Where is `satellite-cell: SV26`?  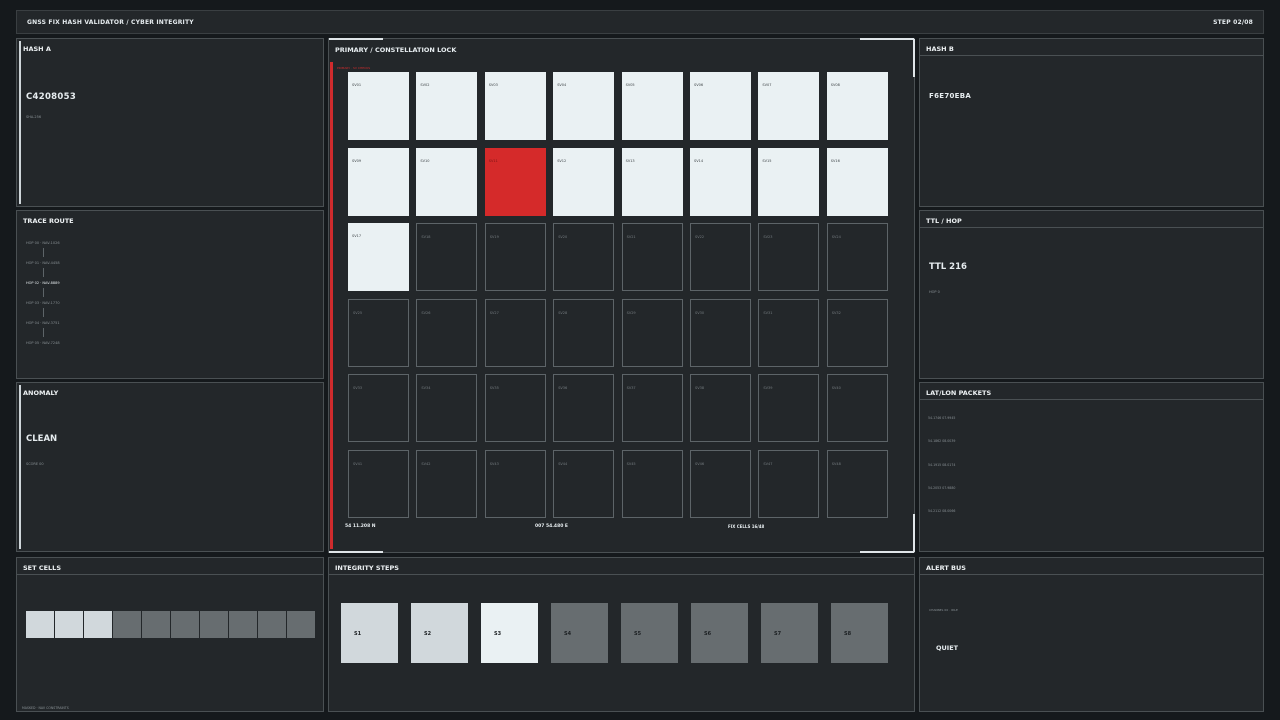 satellite-cell: SV26 is located at coordinates (447, 332).